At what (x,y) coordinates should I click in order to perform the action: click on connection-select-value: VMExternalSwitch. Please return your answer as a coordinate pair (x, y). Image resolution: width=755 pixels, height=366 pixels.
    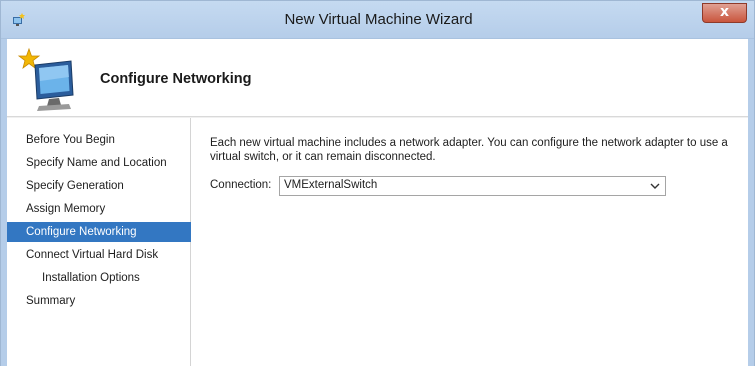
    Looking at the image, I should click on (331, 185).